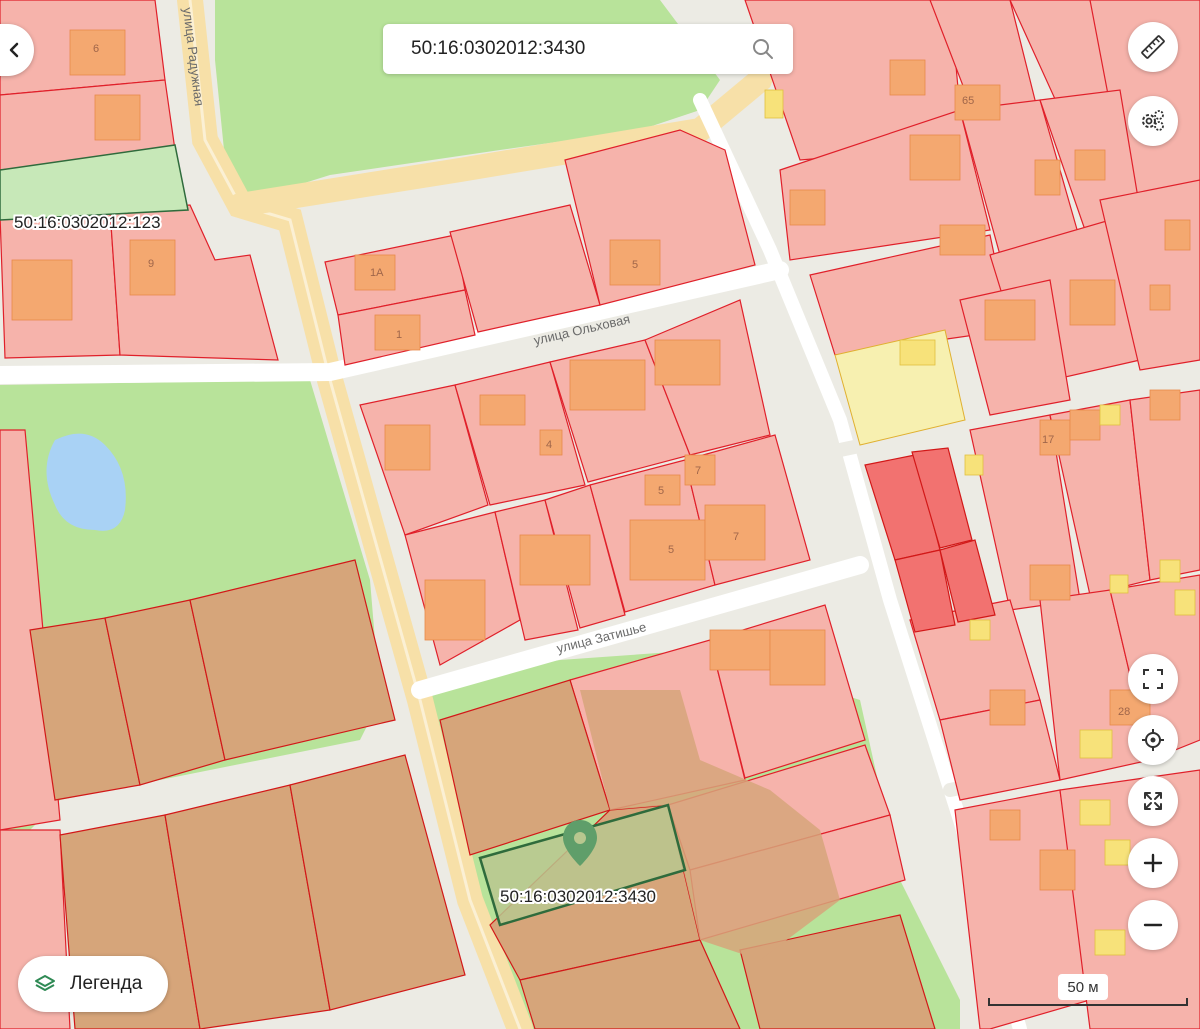  Describe the element at coordinates (968, 101) in the screenshot. I see `house-number: 65` at that location.